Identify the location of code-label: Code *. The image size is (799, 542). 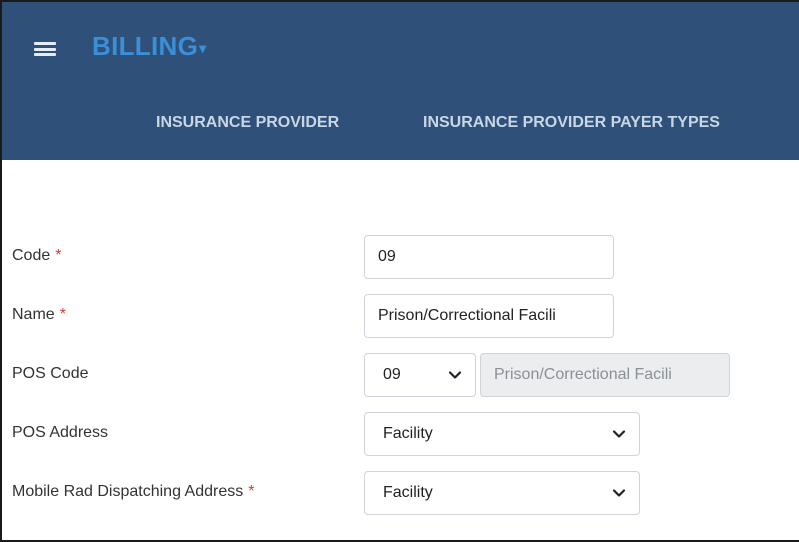
(37, 255).